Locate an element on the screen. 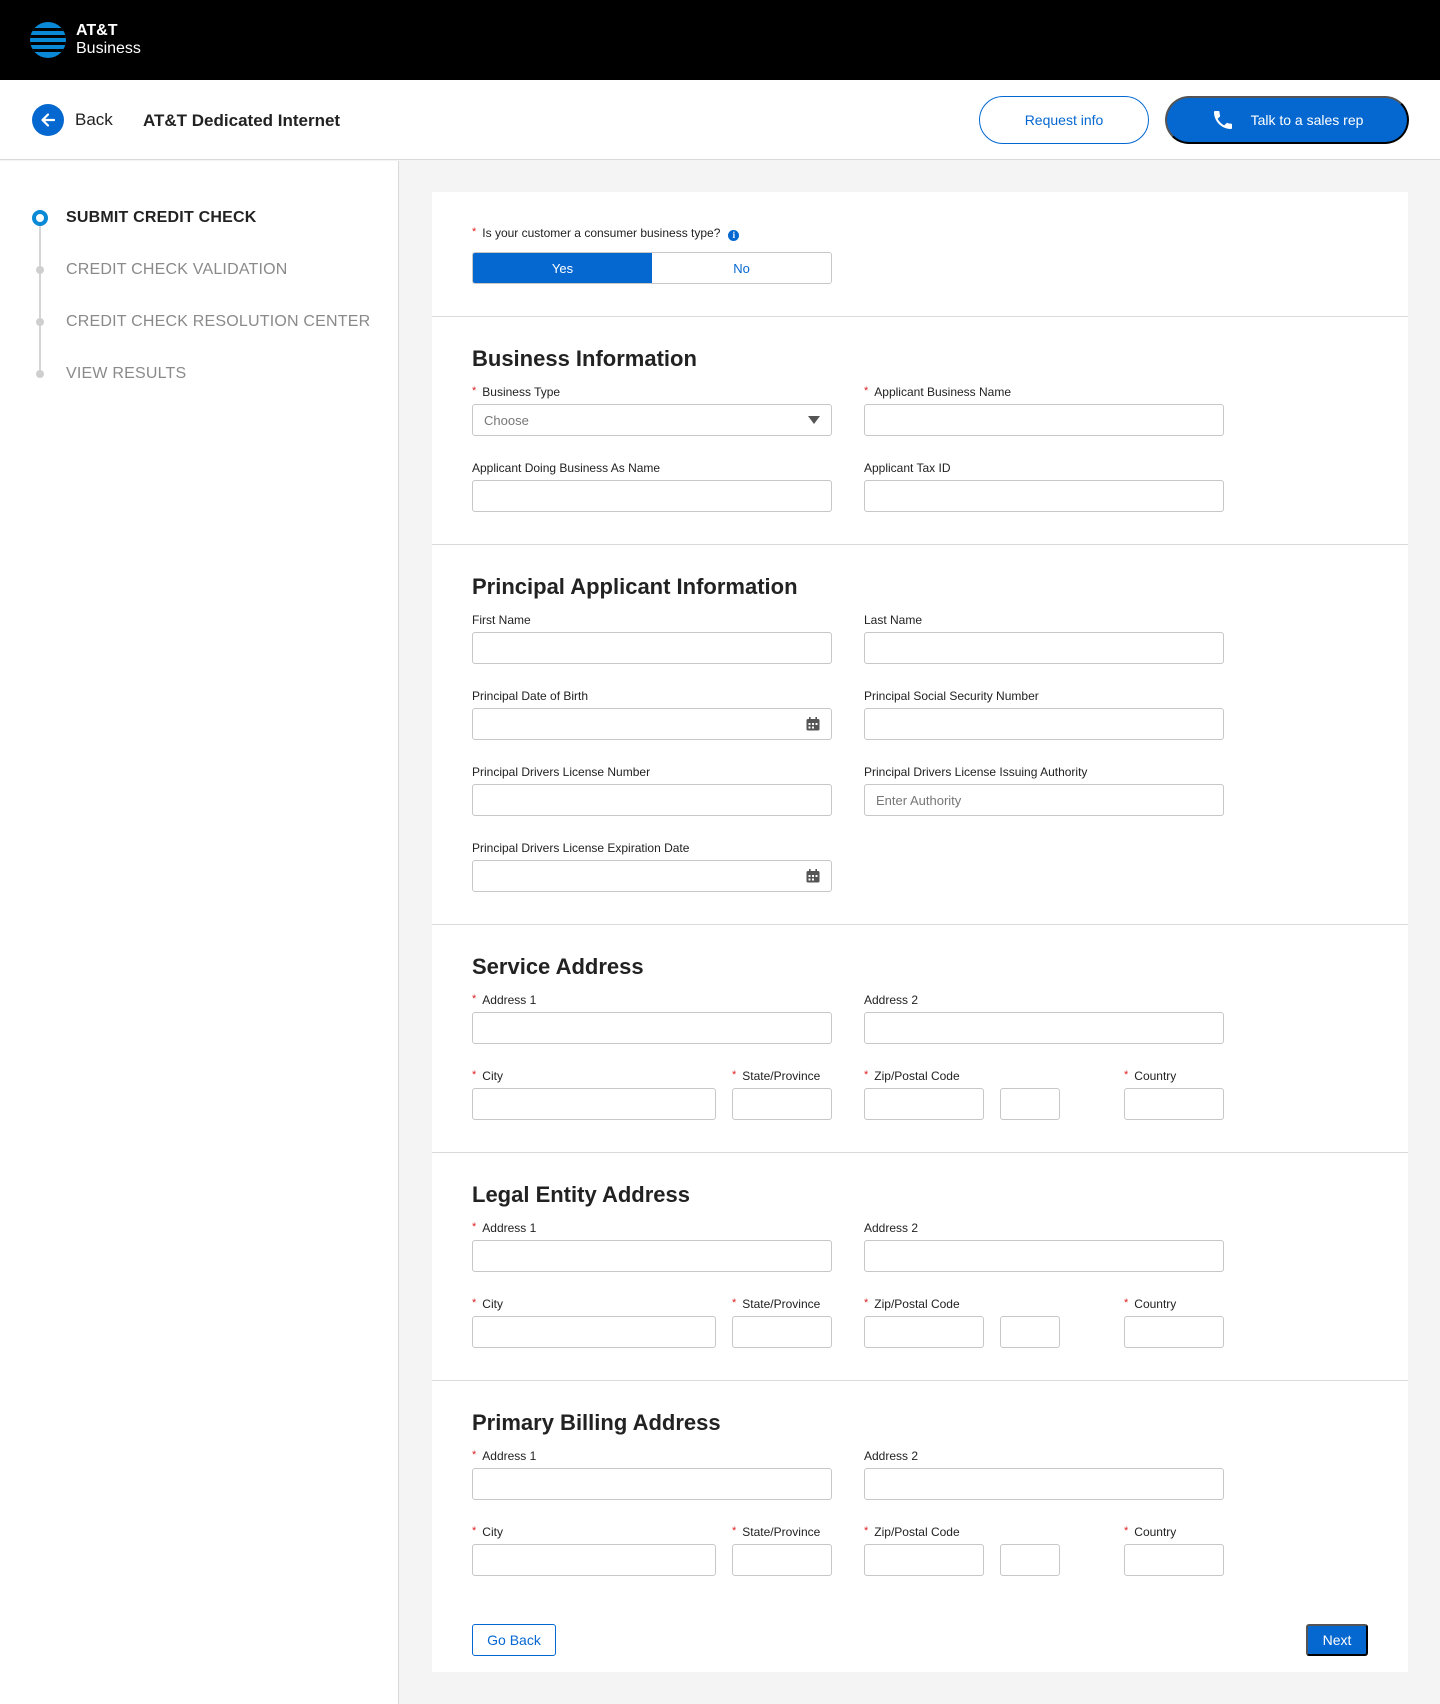 This screenshot has height=1704, width=1440. legal-state-input is located at coordinates (782, 1332).